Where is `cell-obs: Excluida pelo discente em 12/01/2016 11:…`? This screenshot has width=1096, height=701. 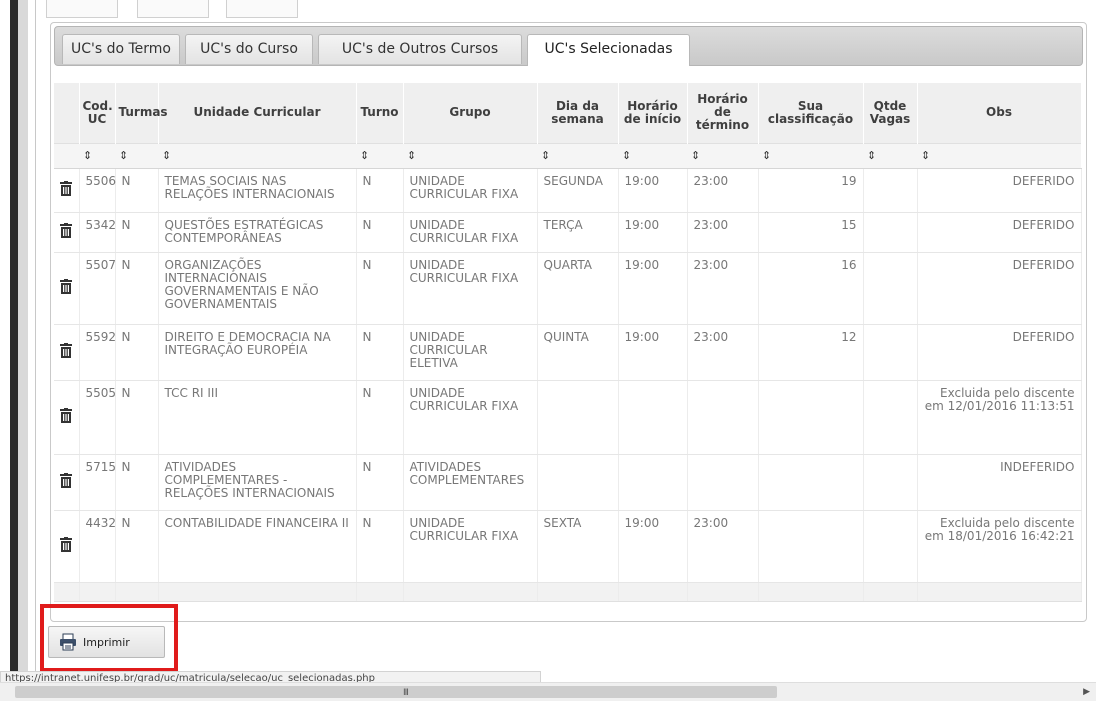
cell-obs: Excluida pelo discente em 12/01/2016 11:… is located at coordinates (999, 417).